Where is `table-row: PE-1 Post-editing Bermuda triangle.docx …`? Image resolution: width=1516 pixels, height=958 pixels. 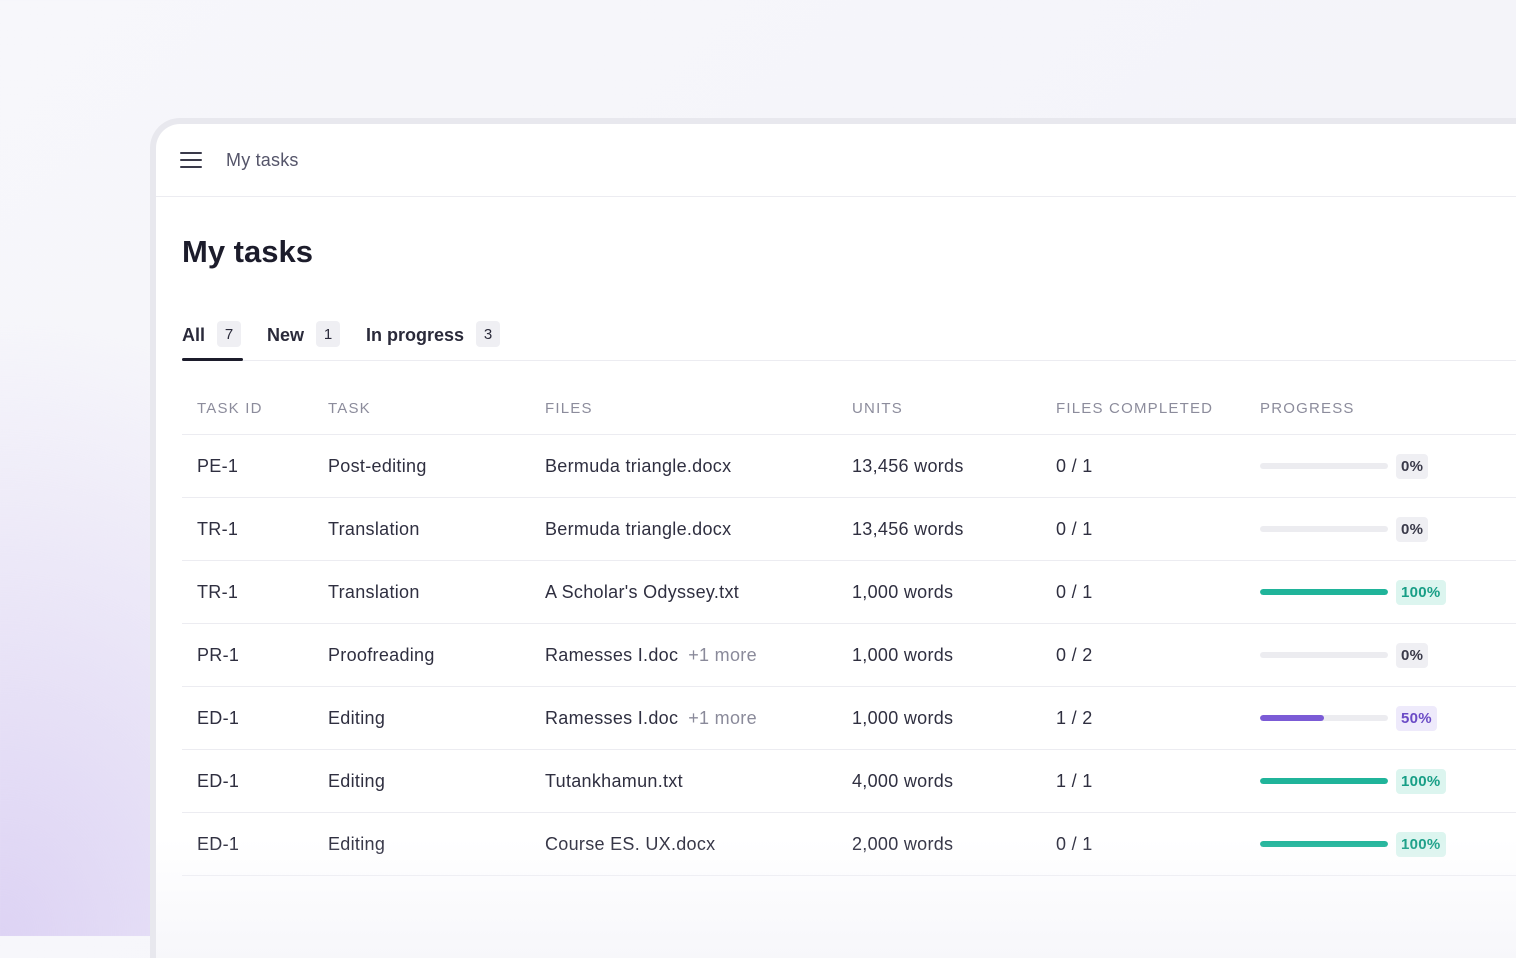 table-row: PE-1 Post-editing Bermuda triangle.docx … is located at coordinates (849, 466).